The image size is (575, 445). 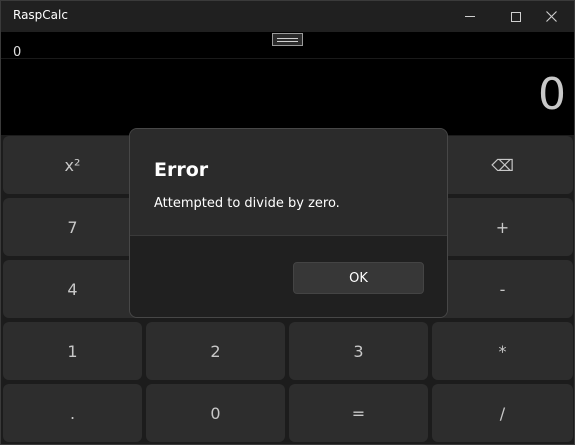 I want to click on app-title: RaspCalc, so click(x=40, y=15).